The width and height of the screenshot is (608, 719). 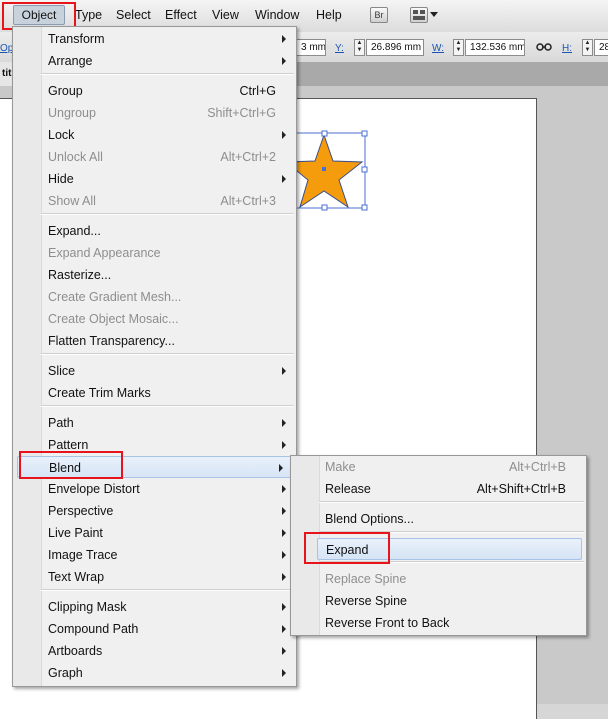 What do you see at coordinates (225, 15) in the screenshot?
I see `menu-view: View` at bounding box center [225, 15].